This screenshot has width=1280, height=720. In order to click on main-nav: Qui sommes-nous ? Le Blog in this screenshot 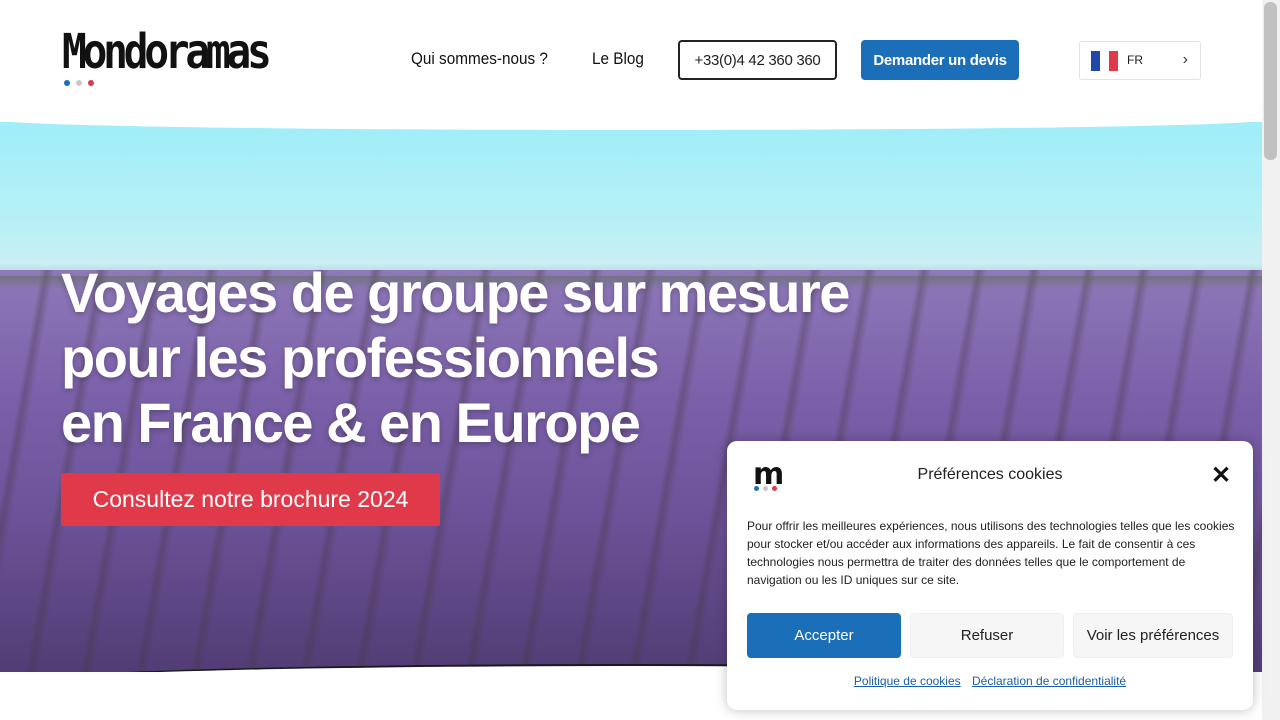, I will do `click(530, 59)`.